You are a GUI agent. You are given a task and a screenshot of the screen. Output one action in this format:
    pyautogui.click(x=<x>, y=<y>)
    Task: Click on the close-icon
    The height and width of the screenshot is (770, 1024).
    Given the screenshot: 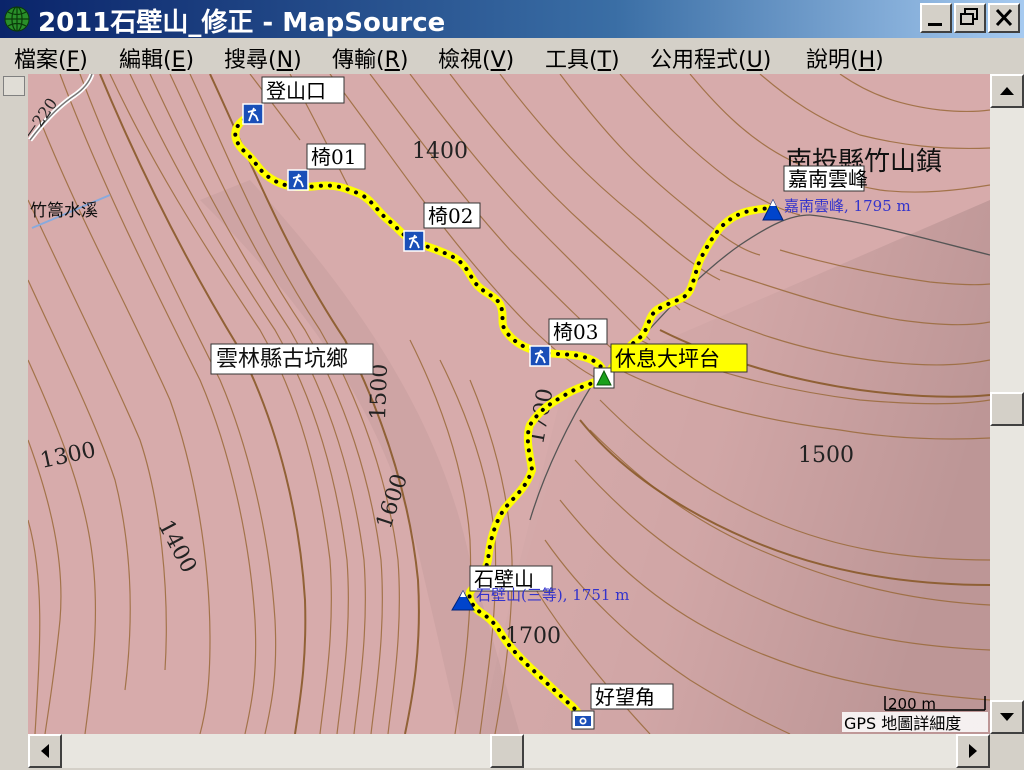 What is the action you would take?
    pyautogui.click(x=1004, y=17)
    